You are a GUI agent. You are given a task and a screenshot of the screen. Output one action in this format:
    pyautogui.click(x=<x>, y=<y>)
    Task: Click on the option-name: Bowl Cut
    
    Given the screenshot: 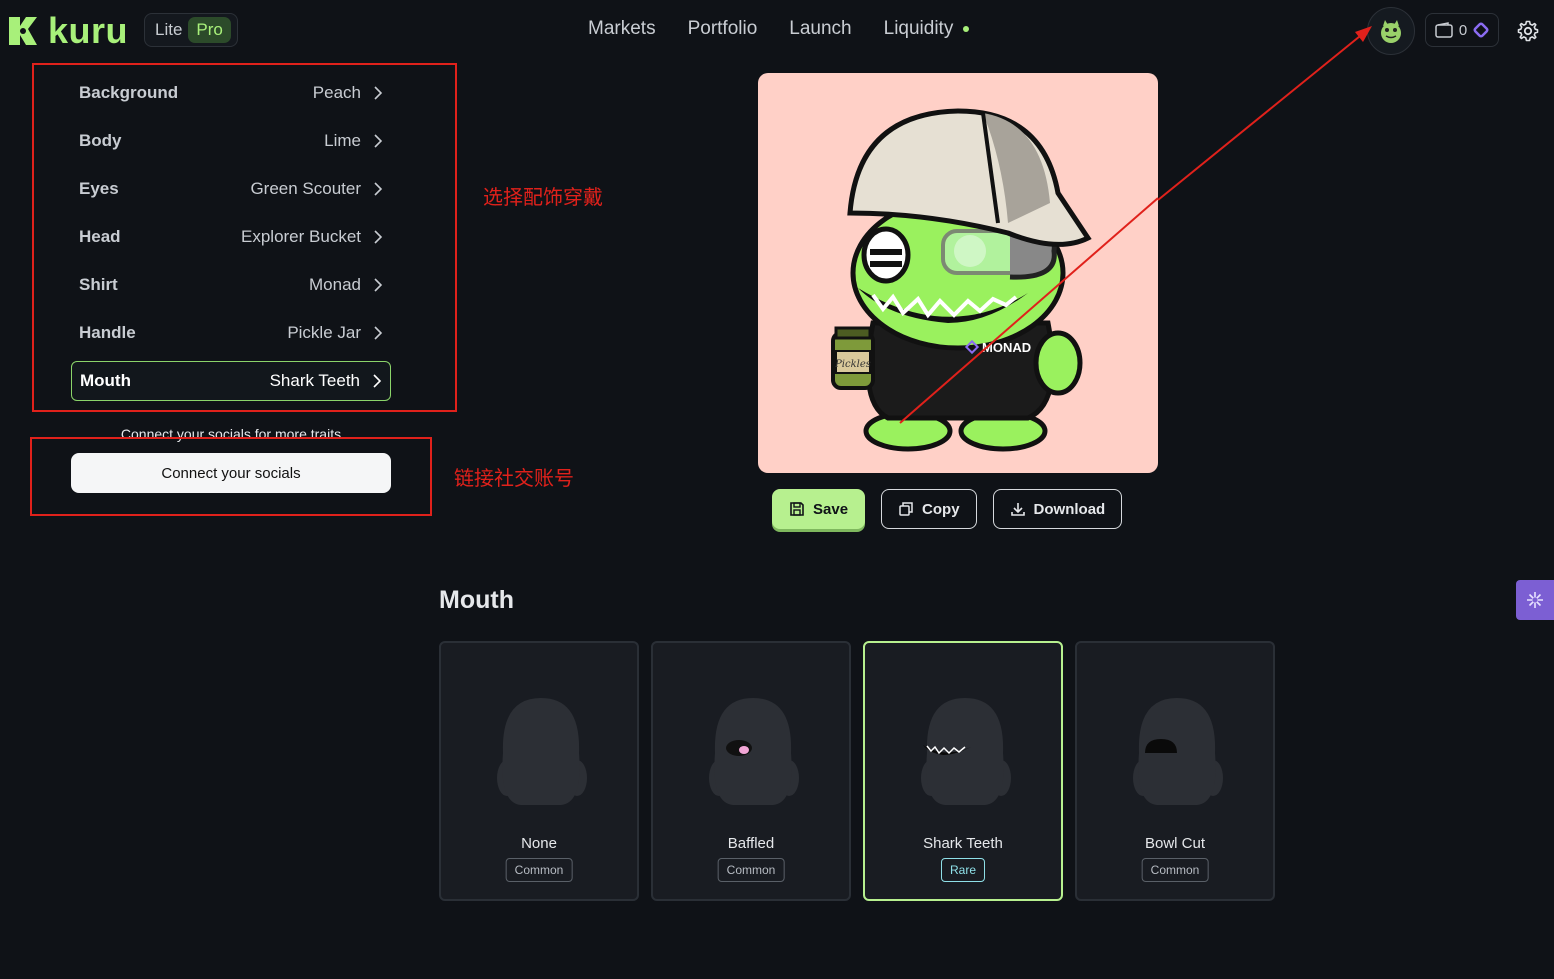 What is the action you would take?
    pyautogui.click(x=1175, y=843)
    